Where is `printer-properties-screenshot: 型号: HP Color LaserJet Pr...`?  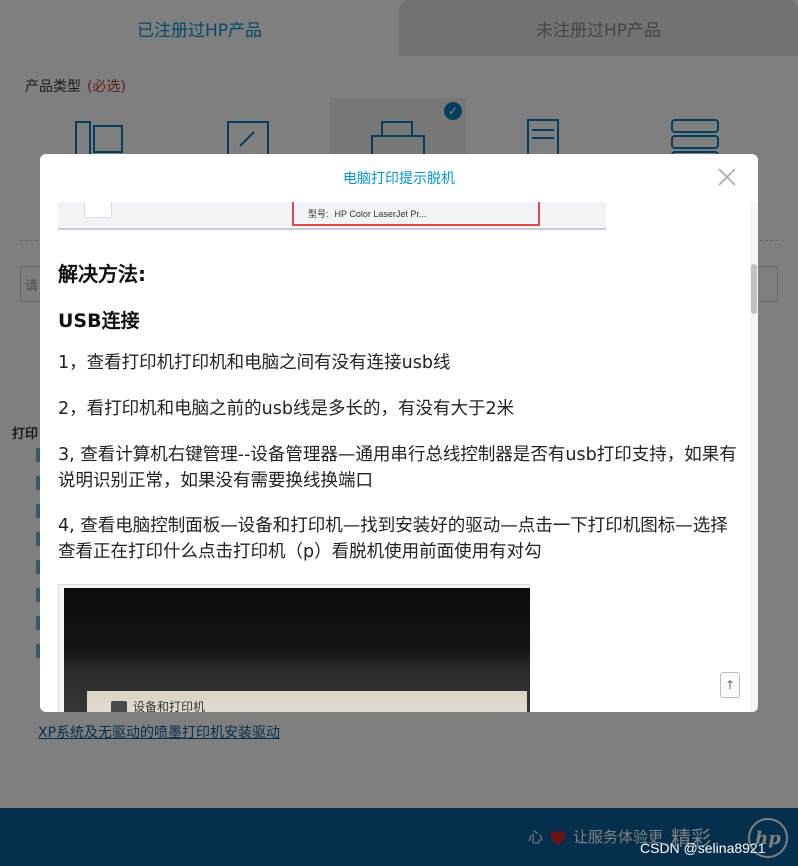
printer-properties-screenshot: 型号: HP Color LaserJet Pr... is located at coordinates (332, 216).